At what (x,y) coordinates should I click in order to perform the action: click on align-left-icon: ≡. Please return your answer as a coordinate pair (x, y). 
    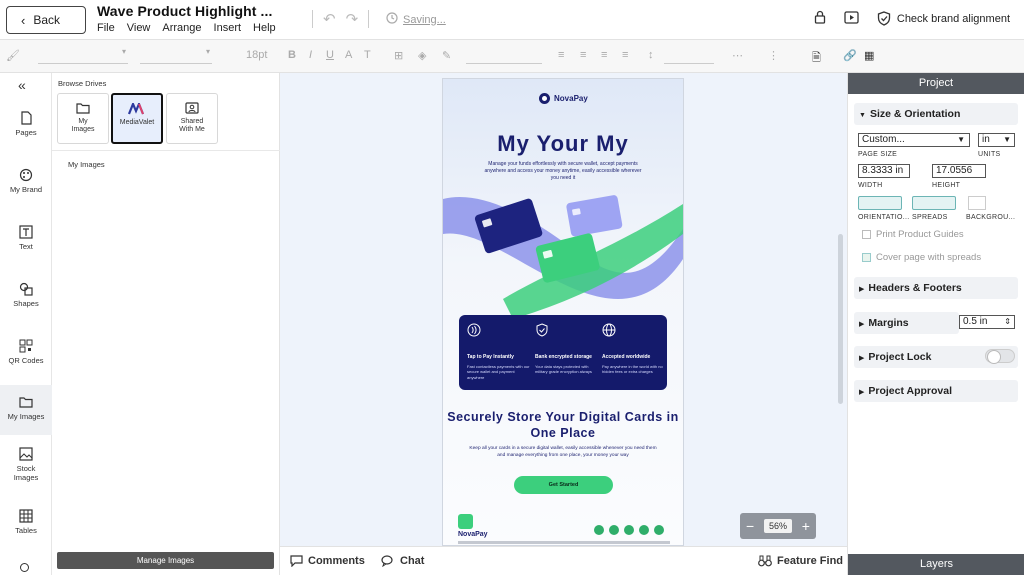
    Looking at the image, I should click on (561, 55).